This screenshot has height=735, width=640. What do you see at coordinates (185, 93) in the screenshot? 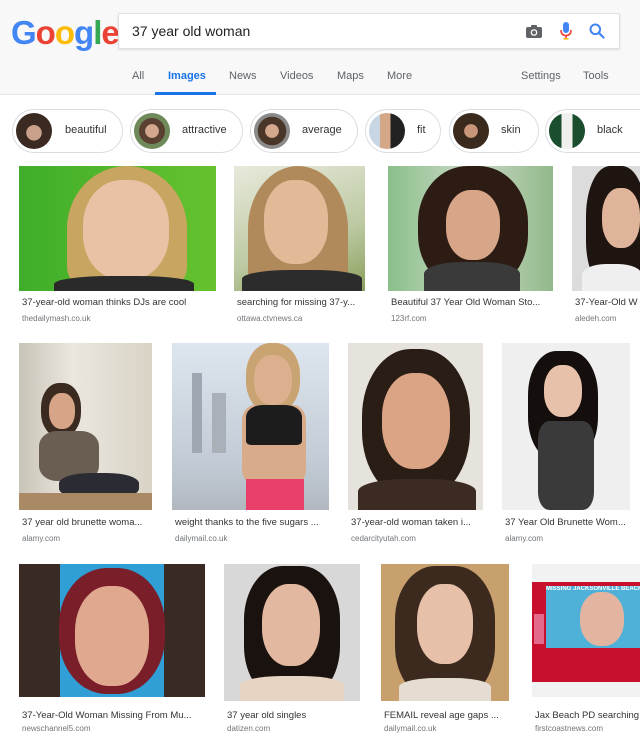
I see `active-tab-indicator` at bounding box center [185, 93].